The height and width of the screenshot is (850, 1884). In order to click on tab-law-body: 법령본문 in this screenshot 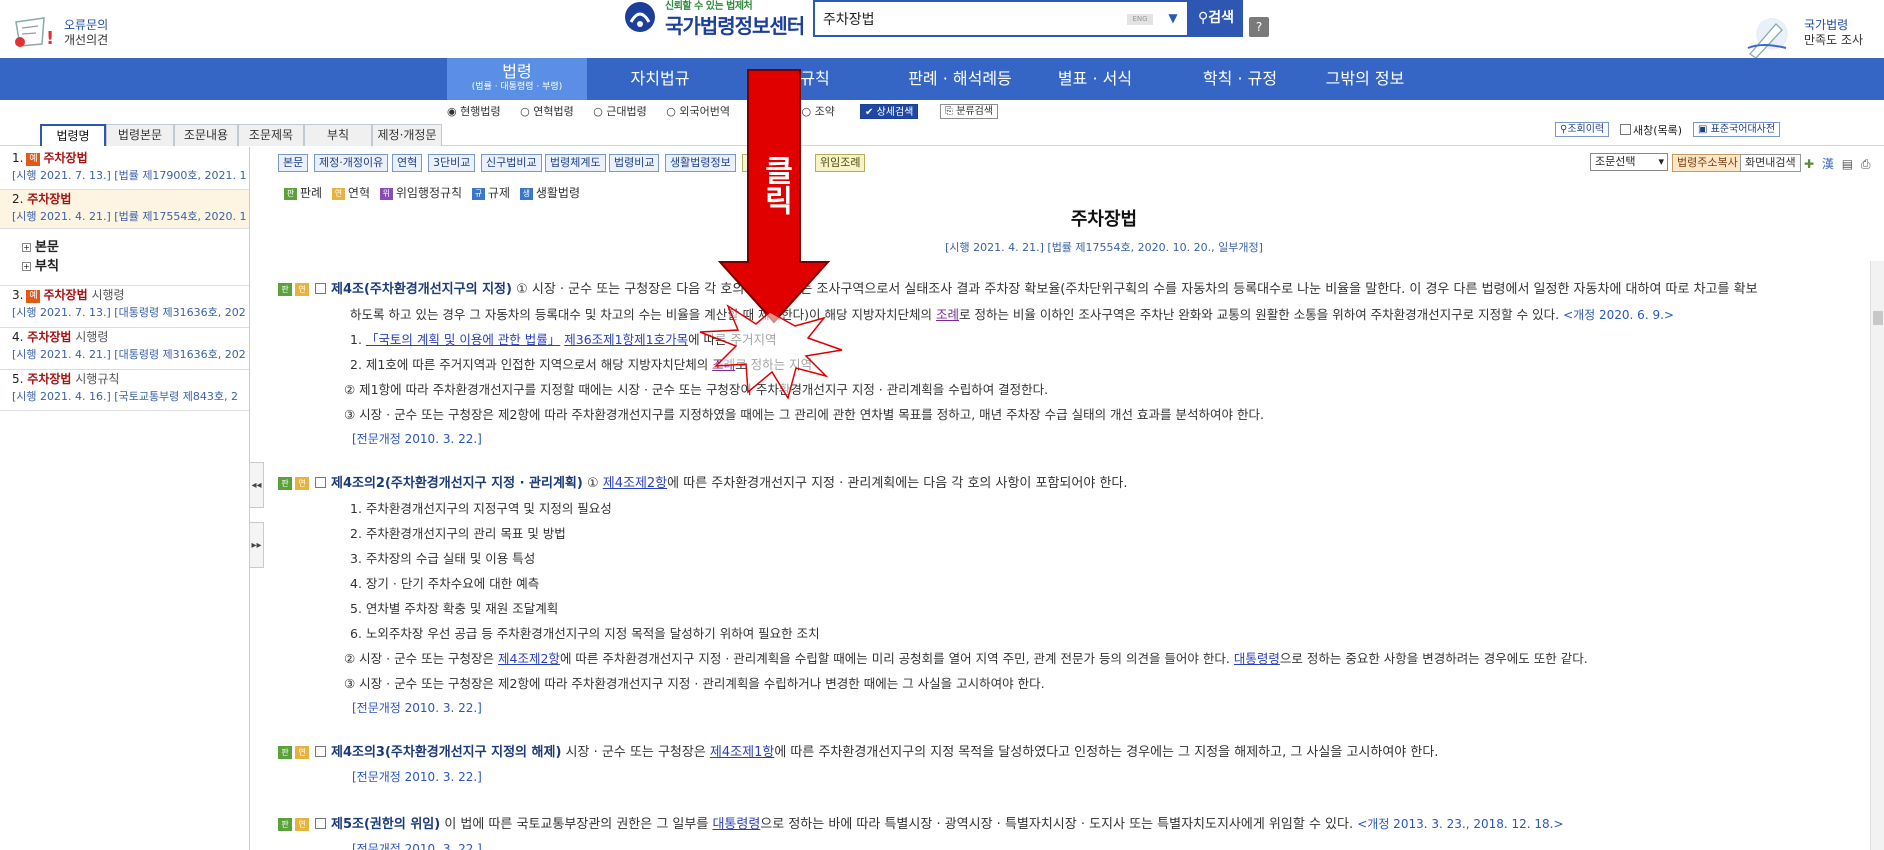, I will do `click(140, 135)`.